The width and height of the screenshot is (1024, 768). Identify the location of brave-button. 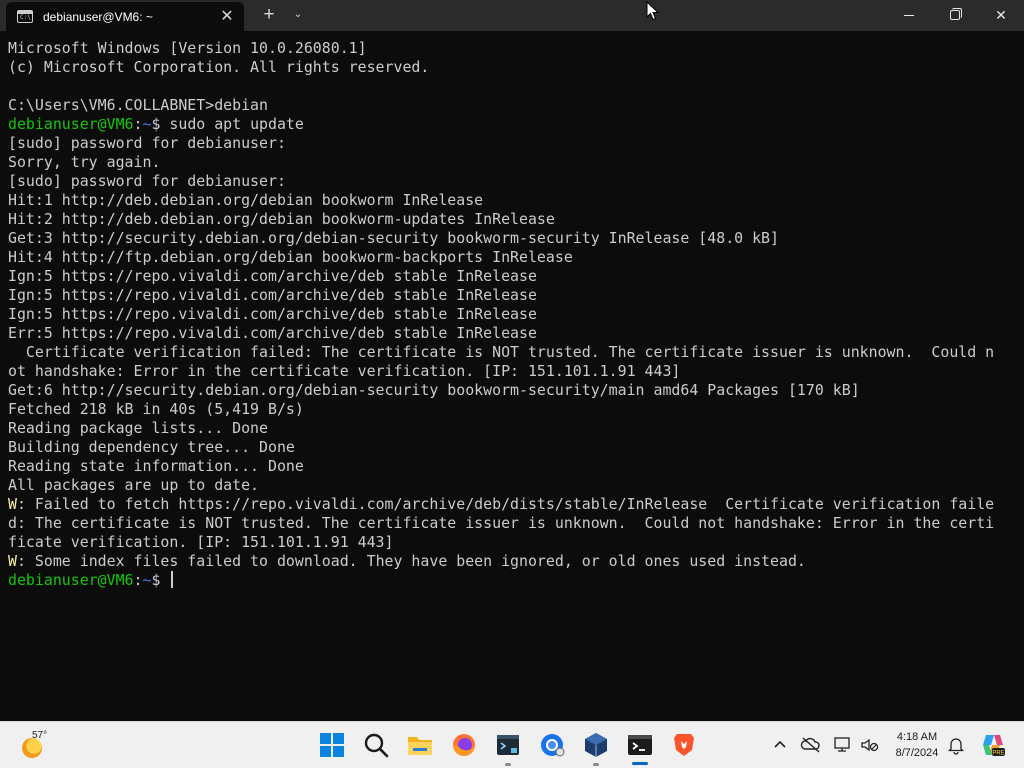
(684, 745).